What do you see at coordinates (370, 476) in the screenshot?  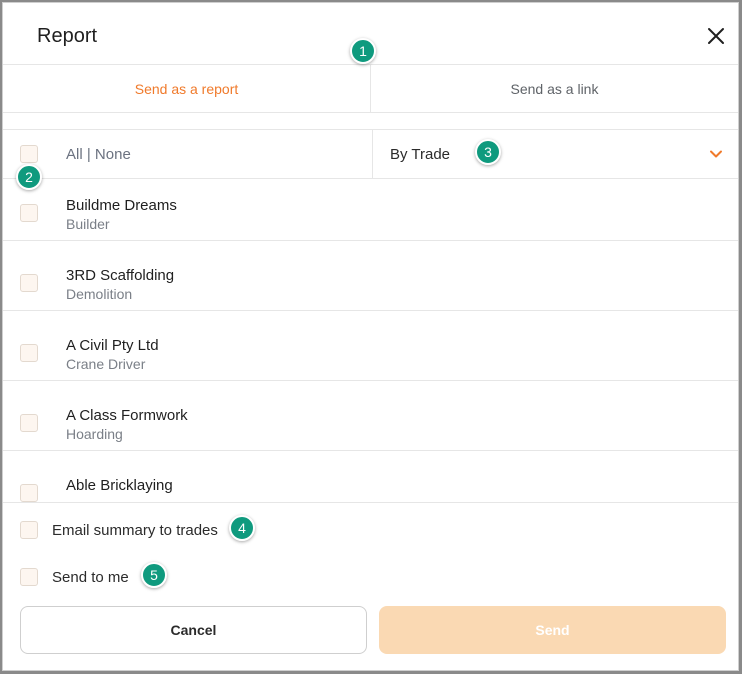 I see `list-item: Able Bricklaying` at bounding box center [370, 476].